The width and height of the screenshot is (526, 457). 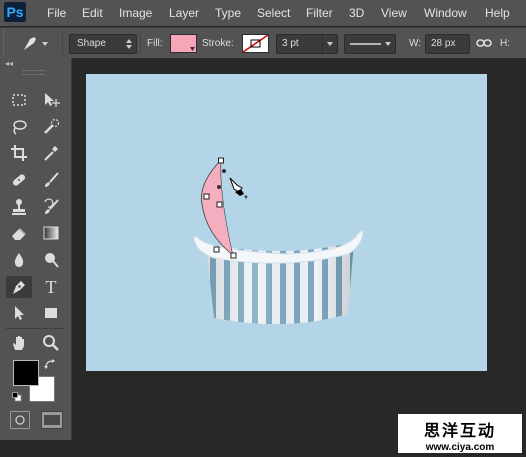 I want to click on eraser-icon, so click(x=19, y=234).